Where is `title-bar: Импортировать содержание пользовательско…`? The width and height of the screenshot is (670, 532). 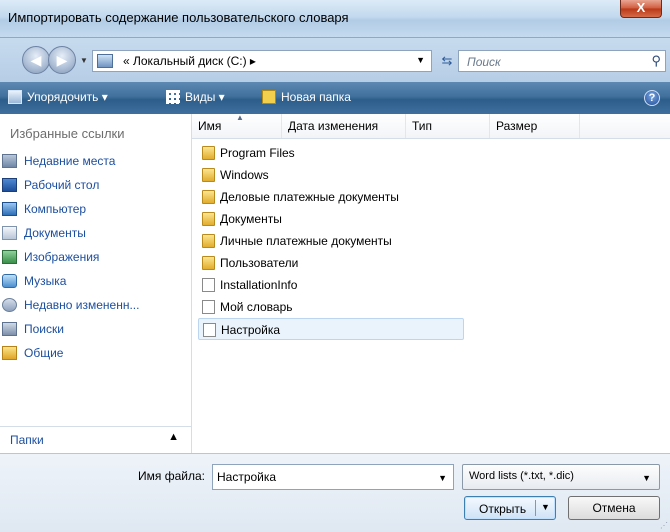 title-bar: Импортировать содержание пользовательско… is located at coordinates (335, 19).